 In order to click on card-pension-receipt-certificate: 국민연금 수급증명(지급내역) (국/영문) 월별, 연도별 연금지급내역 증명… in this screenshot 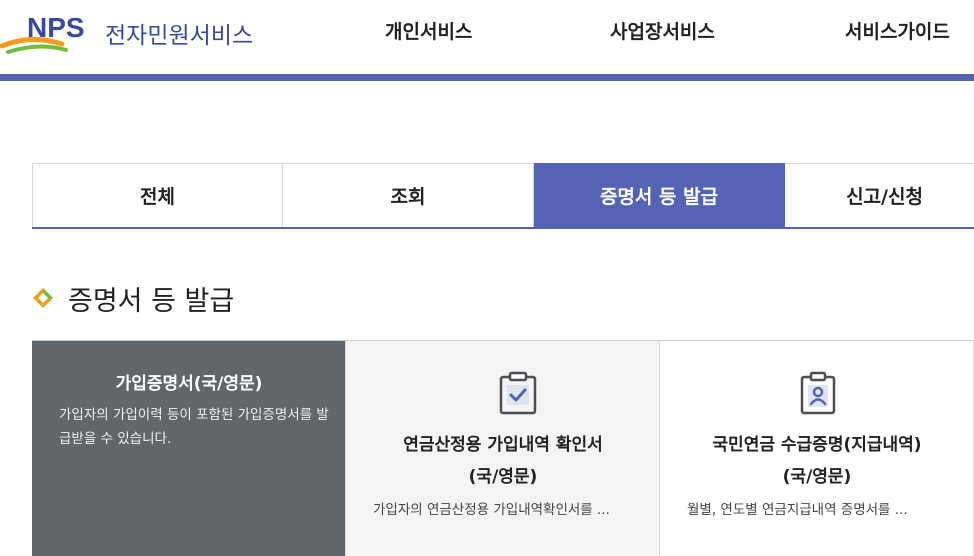, I will do `click(817, 448)`.